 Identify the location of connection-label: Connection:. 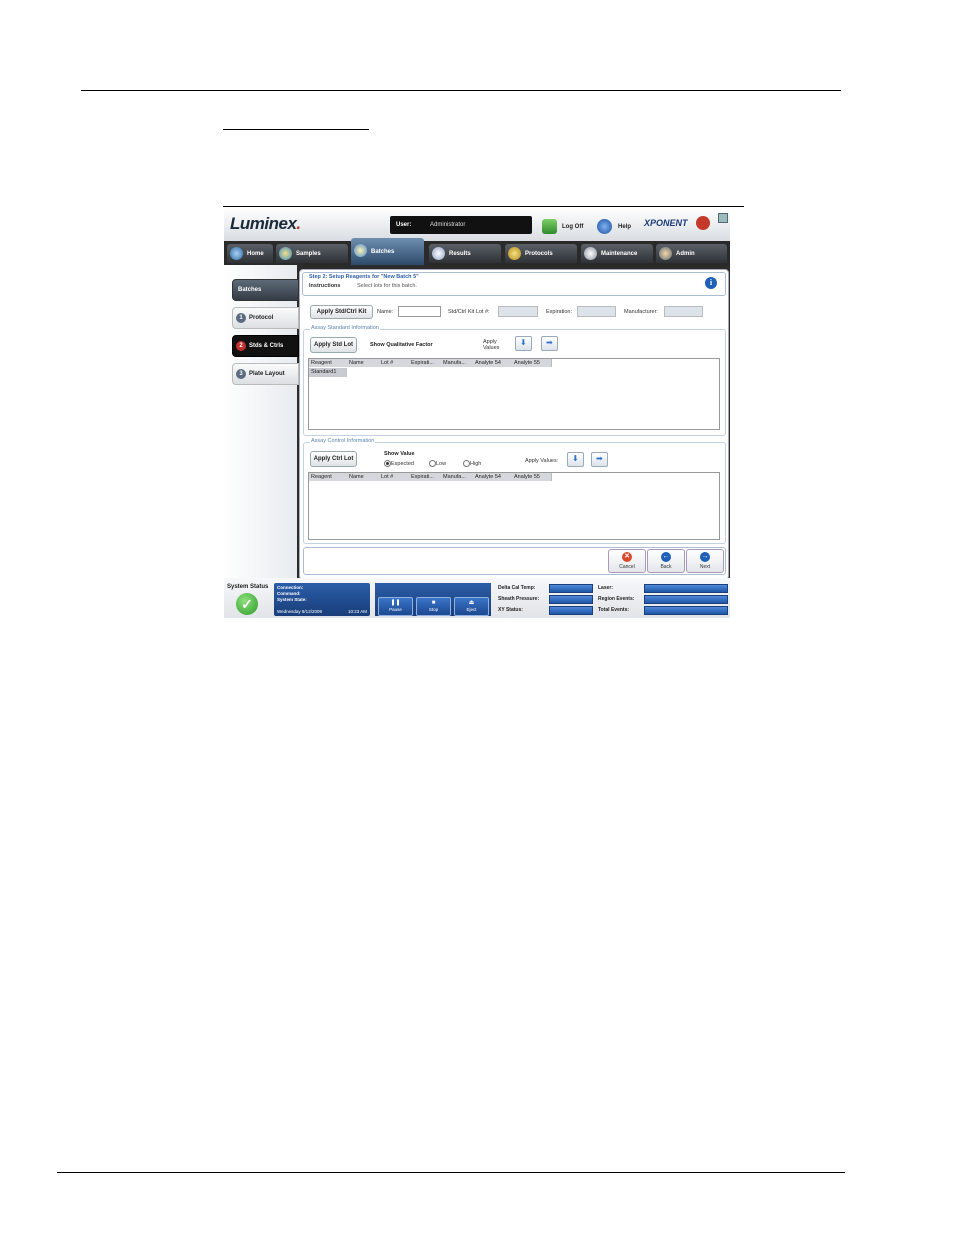
(290, 587).